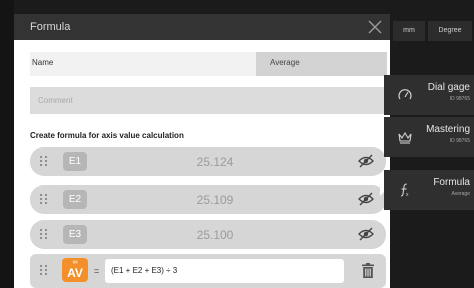 The image size is (474, 288). Describe the element at coordinates (429, 137) in the screenshot. I see `panel-item-mastering: Mastering ID 98765` at that location.